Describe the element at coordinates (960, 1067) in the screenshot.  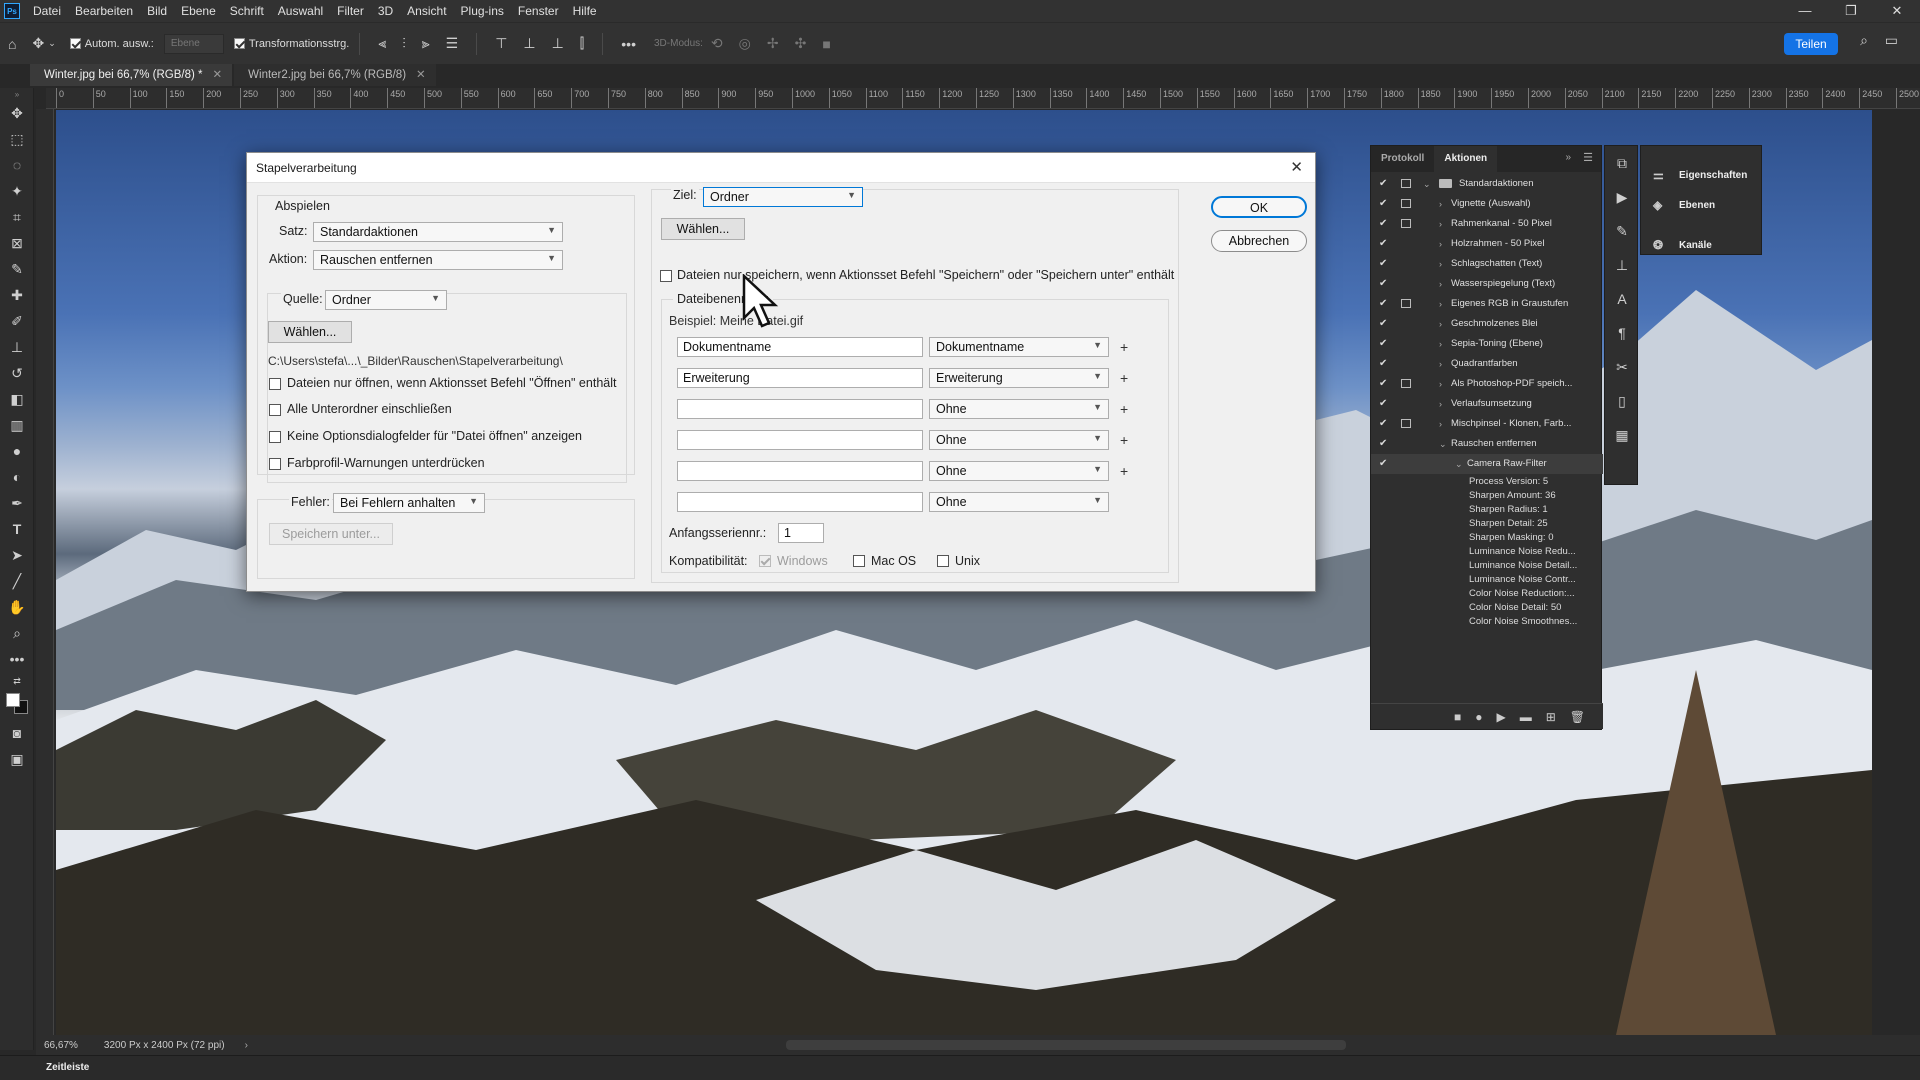
I see `timeline-tab: Zeitleiste` at that location.